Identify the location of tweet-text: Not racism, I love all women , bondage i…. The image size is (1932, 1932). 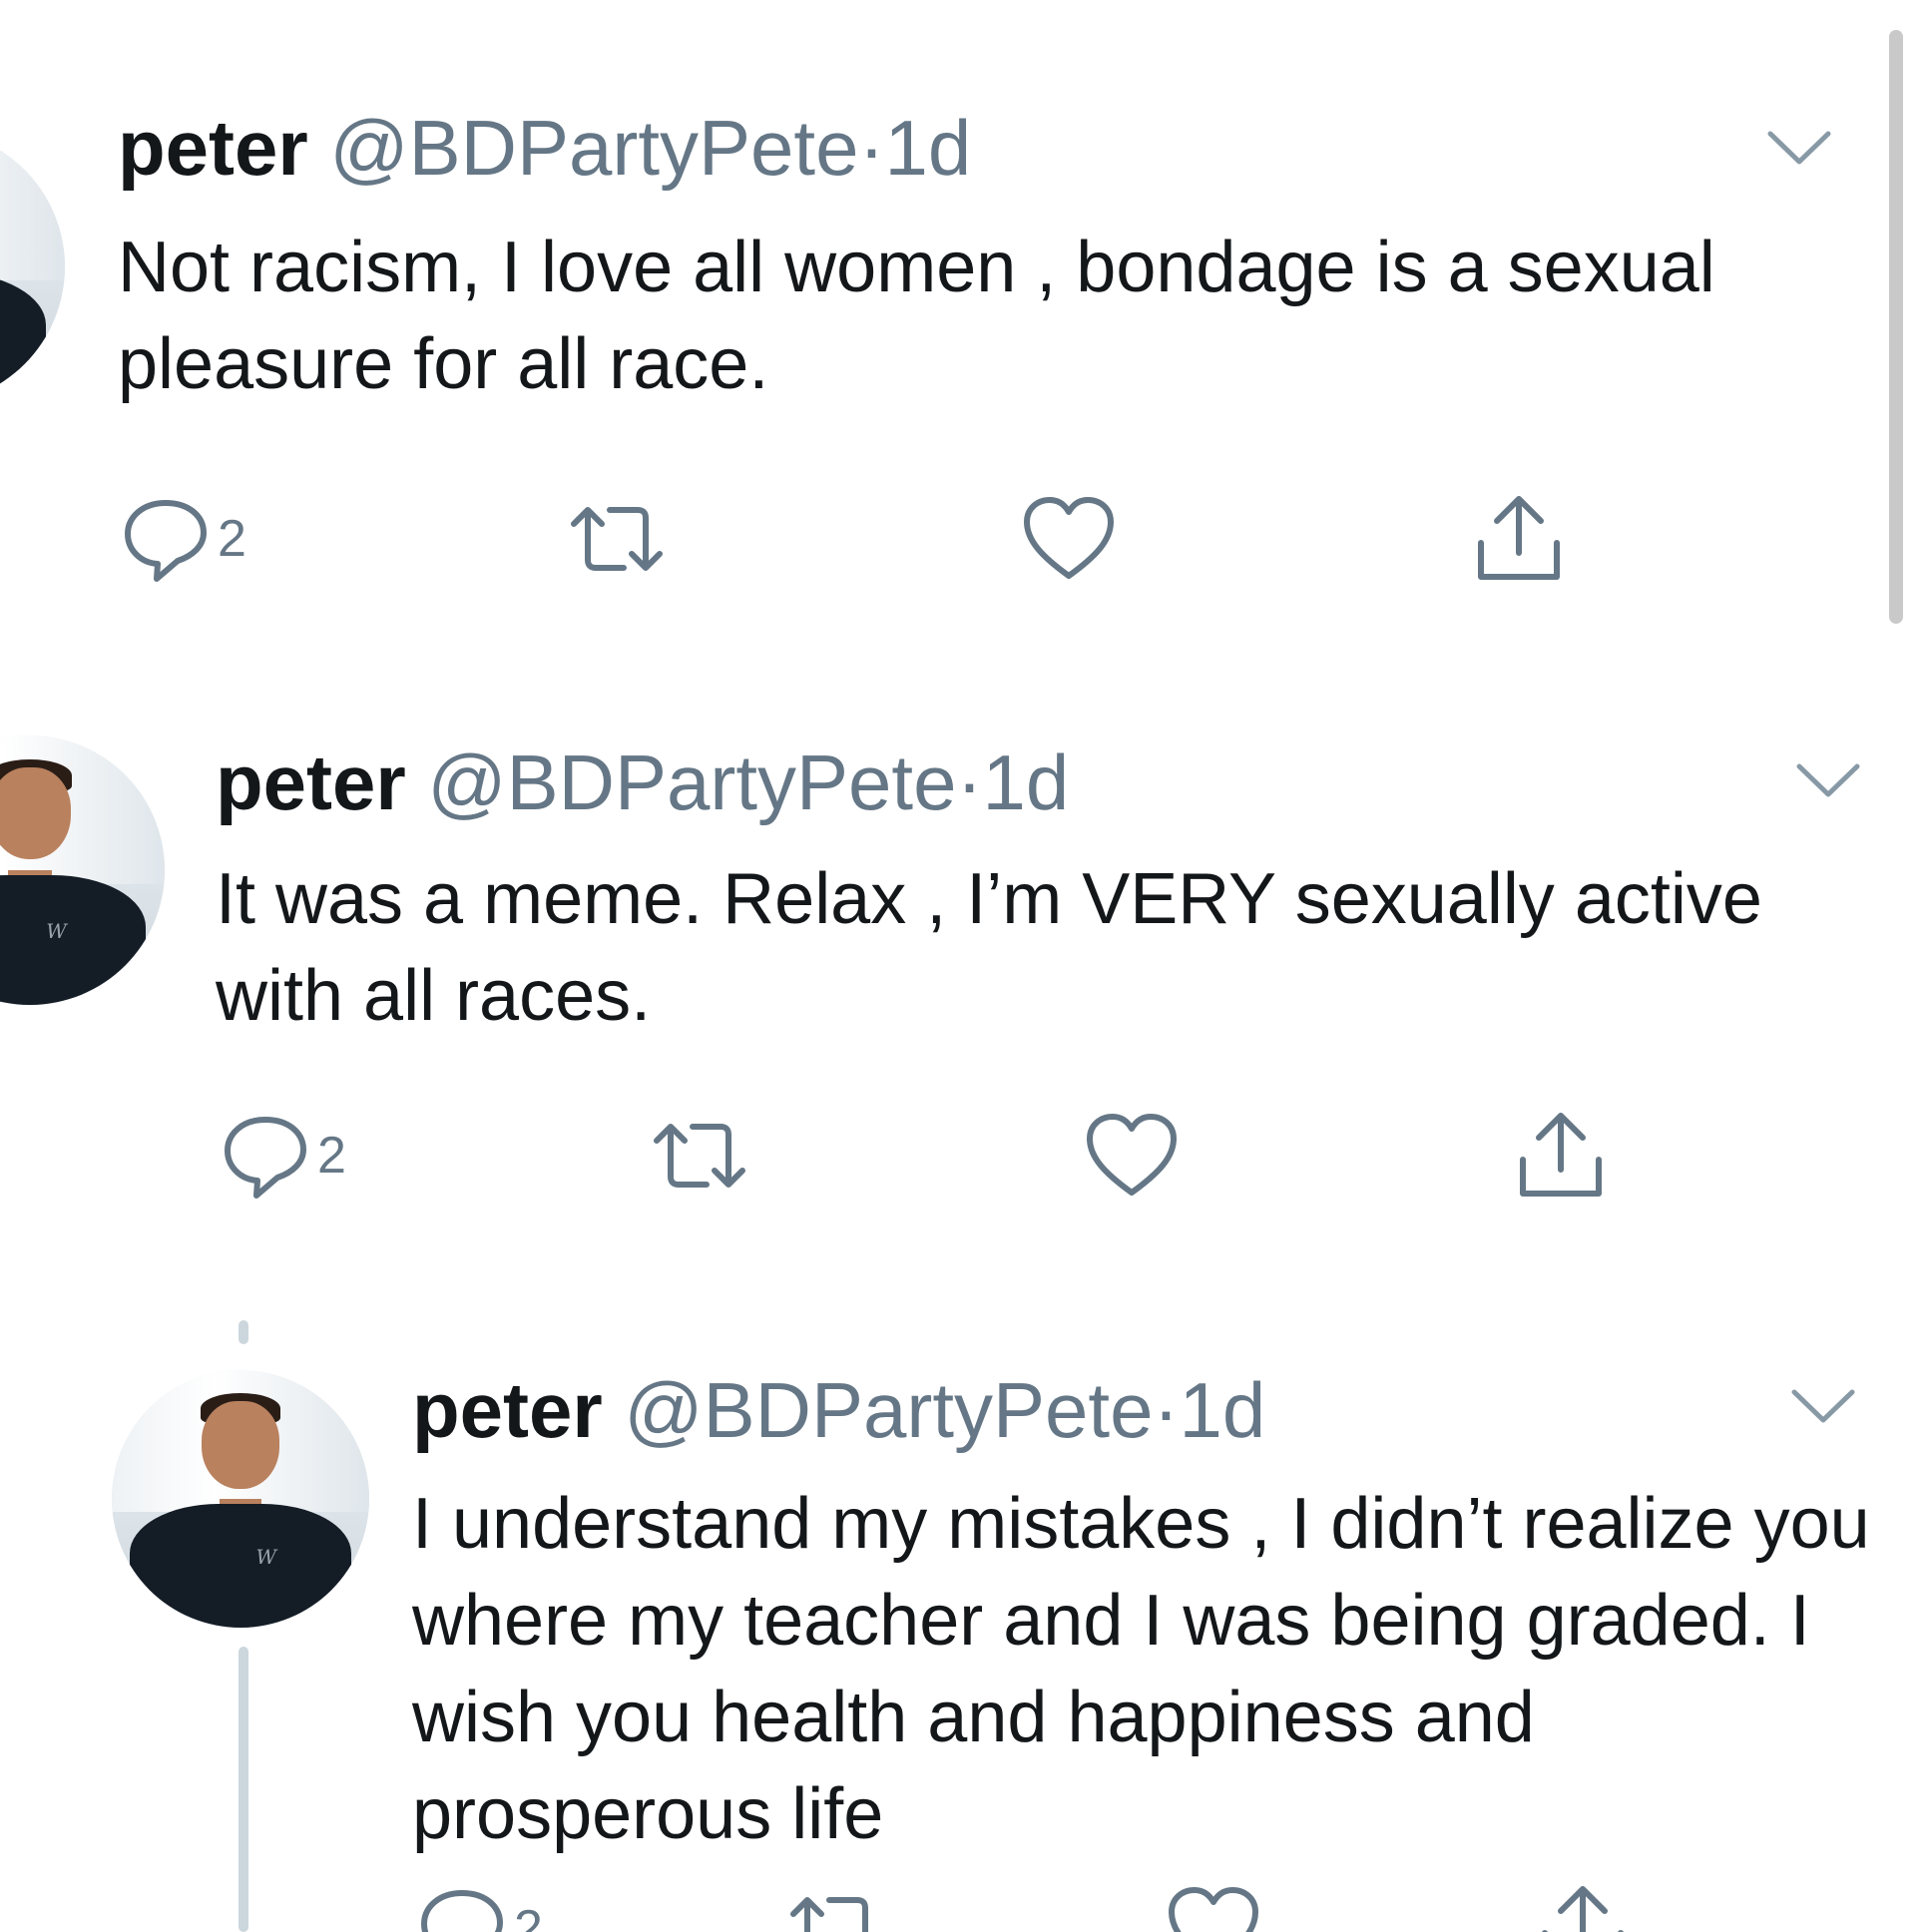
(916, 316).